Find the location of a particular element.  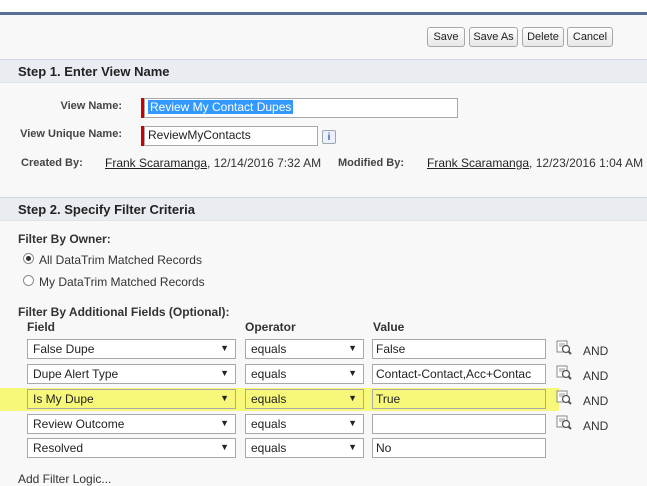

field-select-value: Resolved is located at coordinates (58, 448).